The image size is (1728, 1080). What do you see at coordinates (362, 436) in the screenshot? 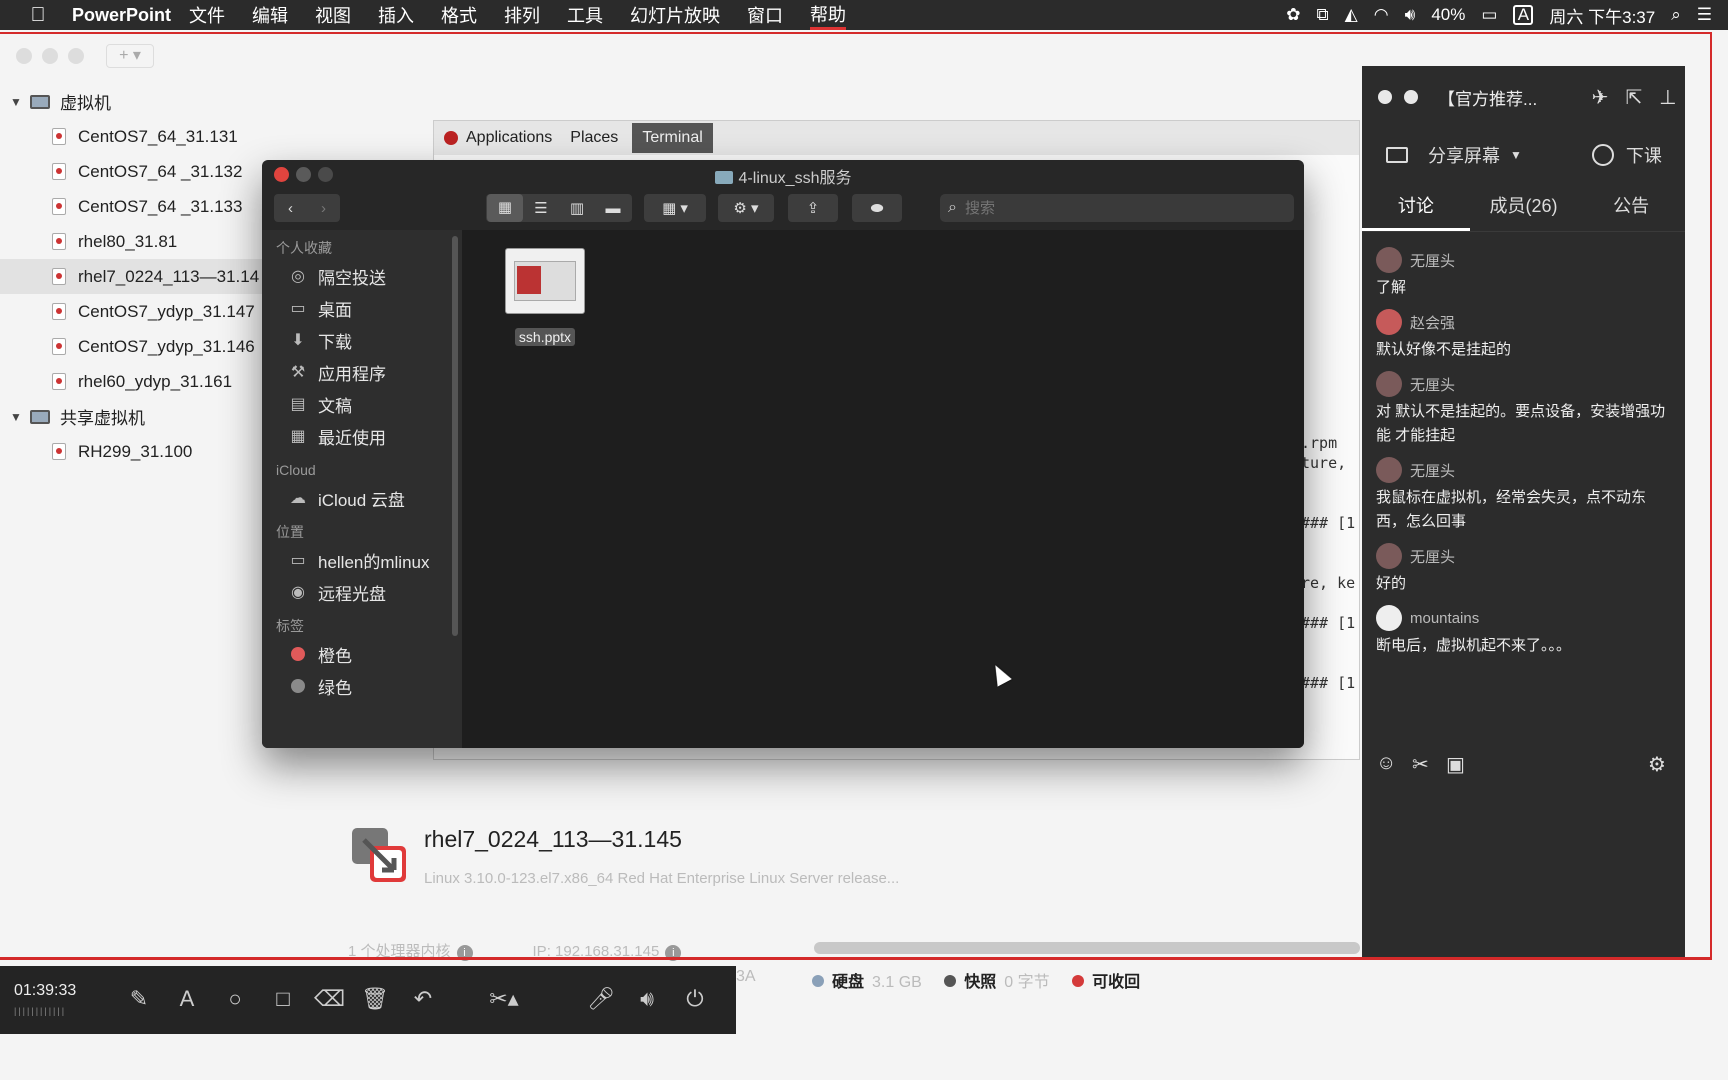
I see `sidebar-item-recents: ▦ 最近使用` at bounding box center [362, 436].